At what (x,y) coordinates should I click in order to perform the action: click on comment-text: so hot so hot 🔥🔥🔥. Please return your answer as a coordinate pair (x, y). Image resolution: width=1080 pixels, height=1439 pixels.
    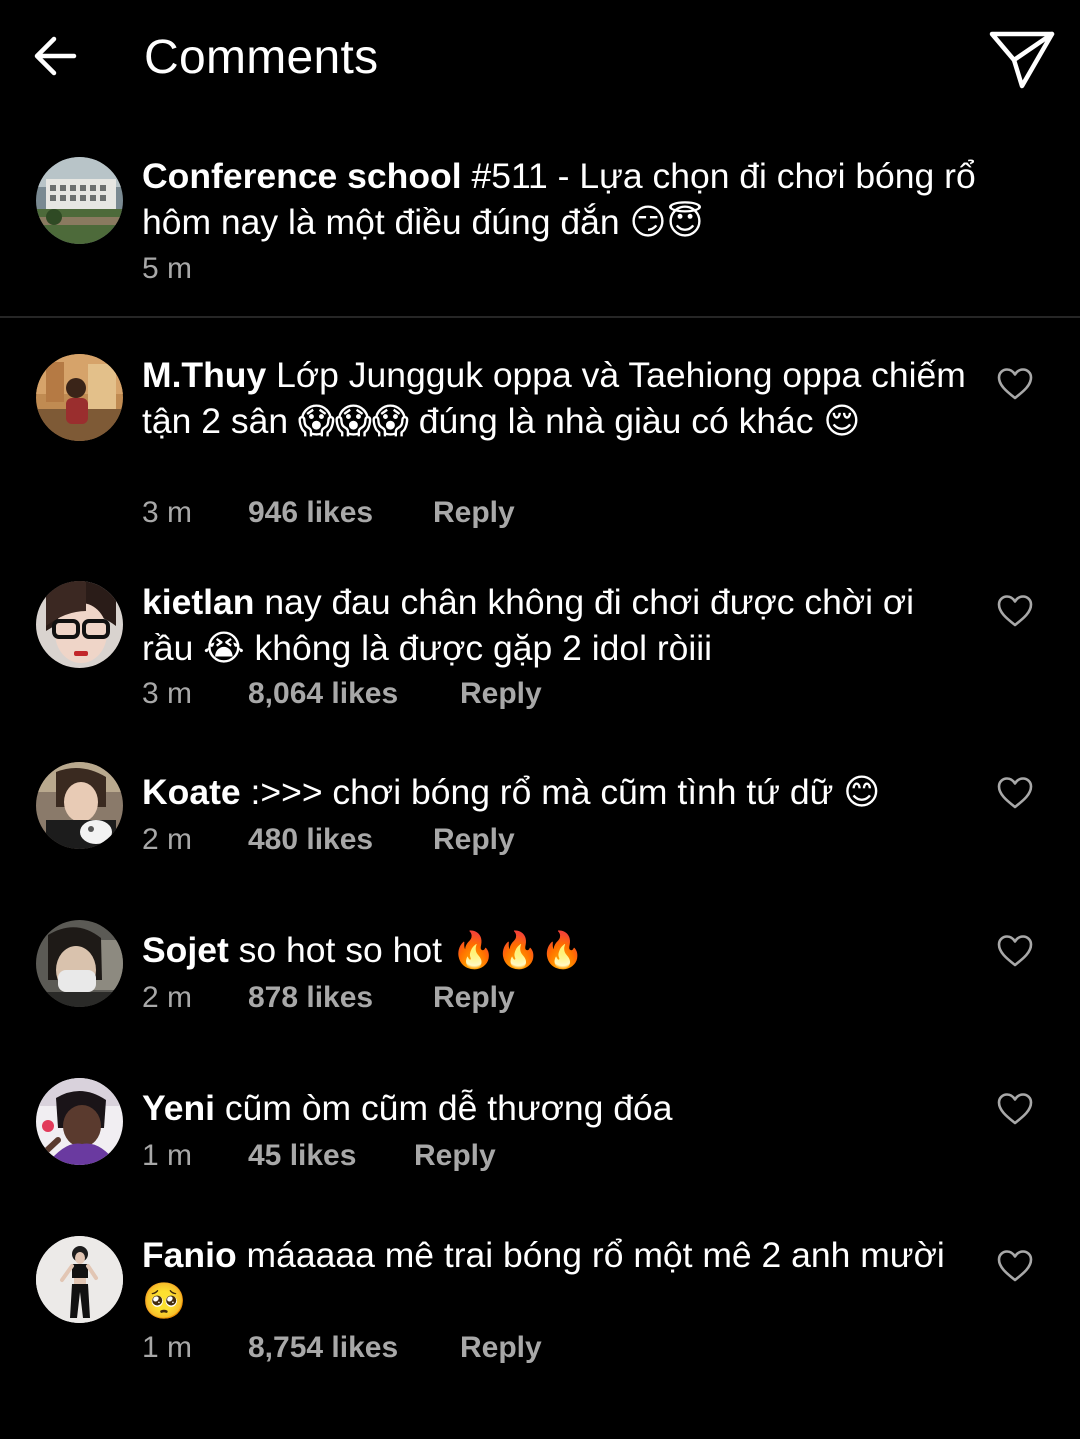
    Looking at the image, I should click on (411, 950).